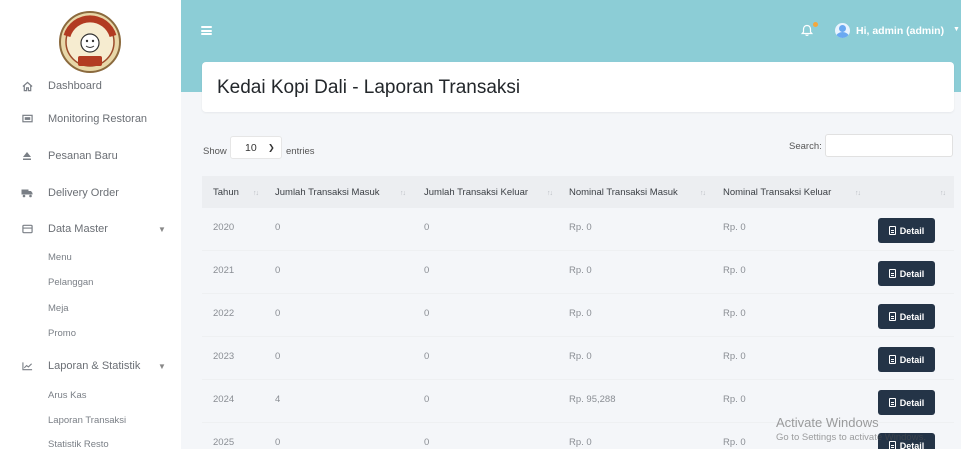 This screenshot has height=449, width=961. I want to click on search-input, so click(889, 145).